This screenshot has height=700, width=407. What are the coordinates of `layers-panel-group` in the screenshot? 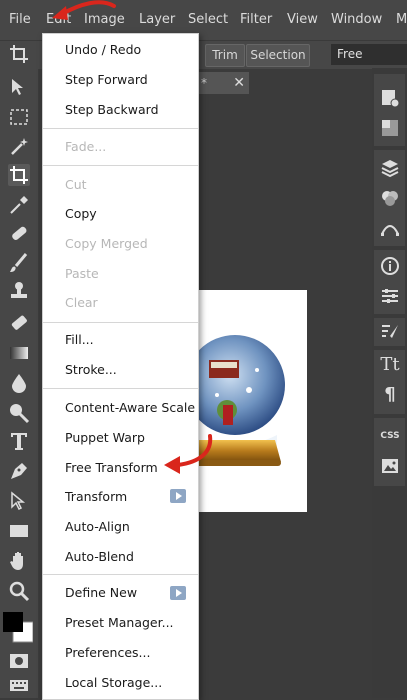 It's located at (389, 198).